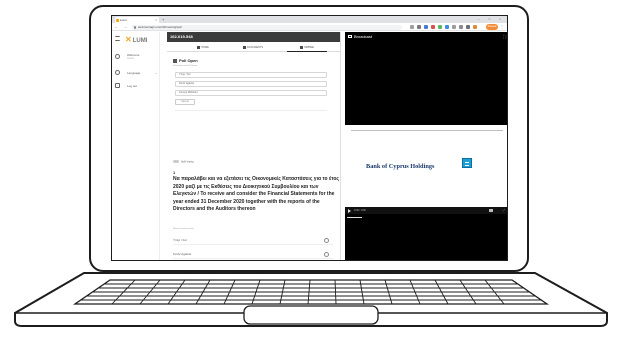 Image resolution: width=622 pixels, height=342 pixels. What do you see at coordinates (349, 210) in the screenshot?
I see `play-icon` at bounding box center [349, 210].